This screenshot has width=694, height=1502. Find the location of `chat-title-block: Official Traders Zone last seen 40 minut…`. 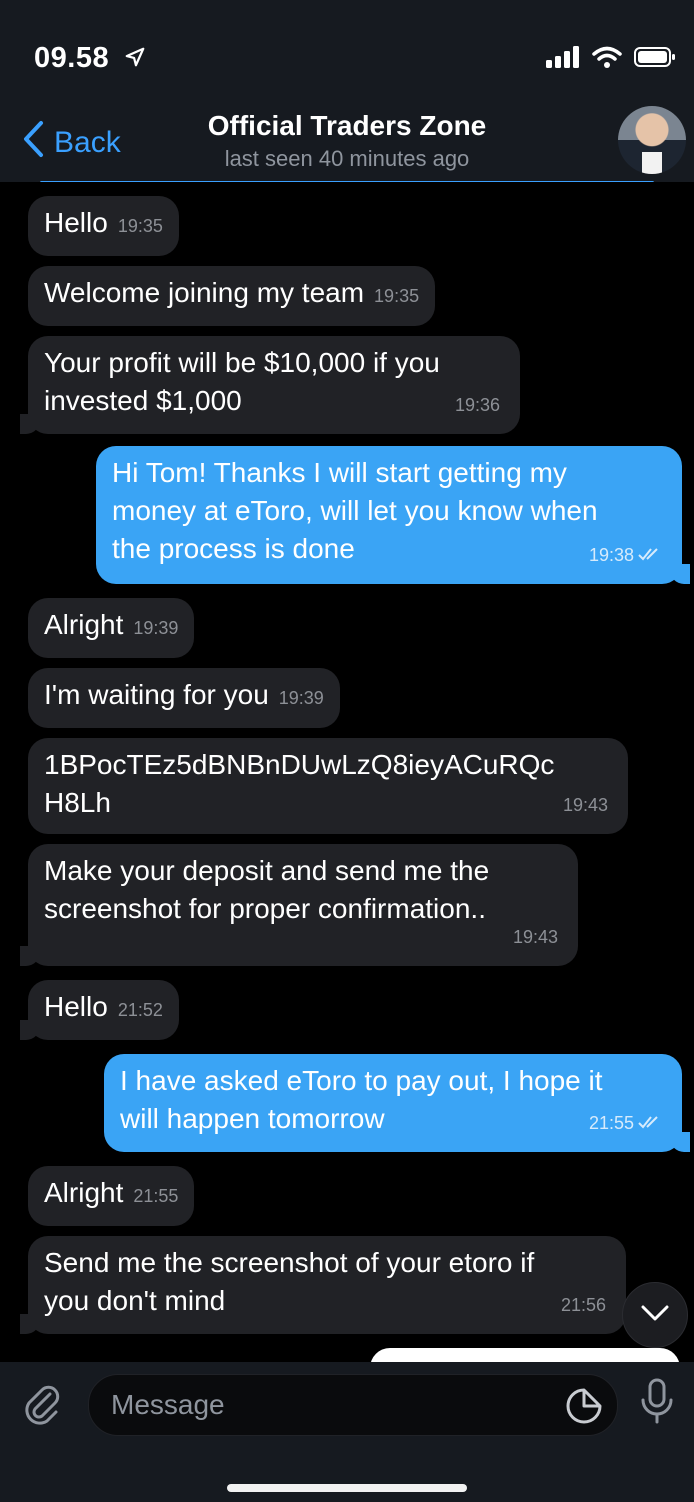

chat-title-block: Official Traders Zone last seen 40 minut… is located at coordinates (347, 141).